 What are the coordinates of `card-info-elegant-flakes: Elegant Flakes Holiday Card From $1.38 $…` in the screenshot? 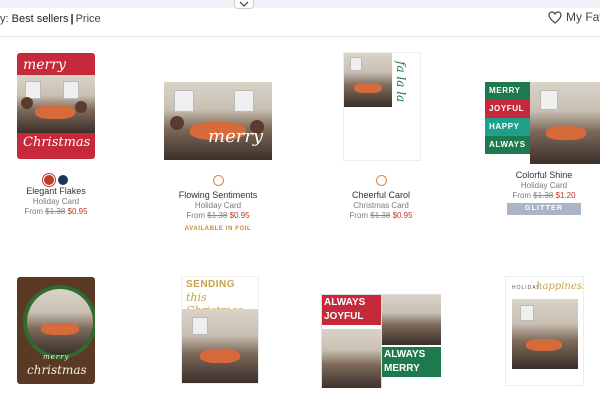 It's located at (56, 196).